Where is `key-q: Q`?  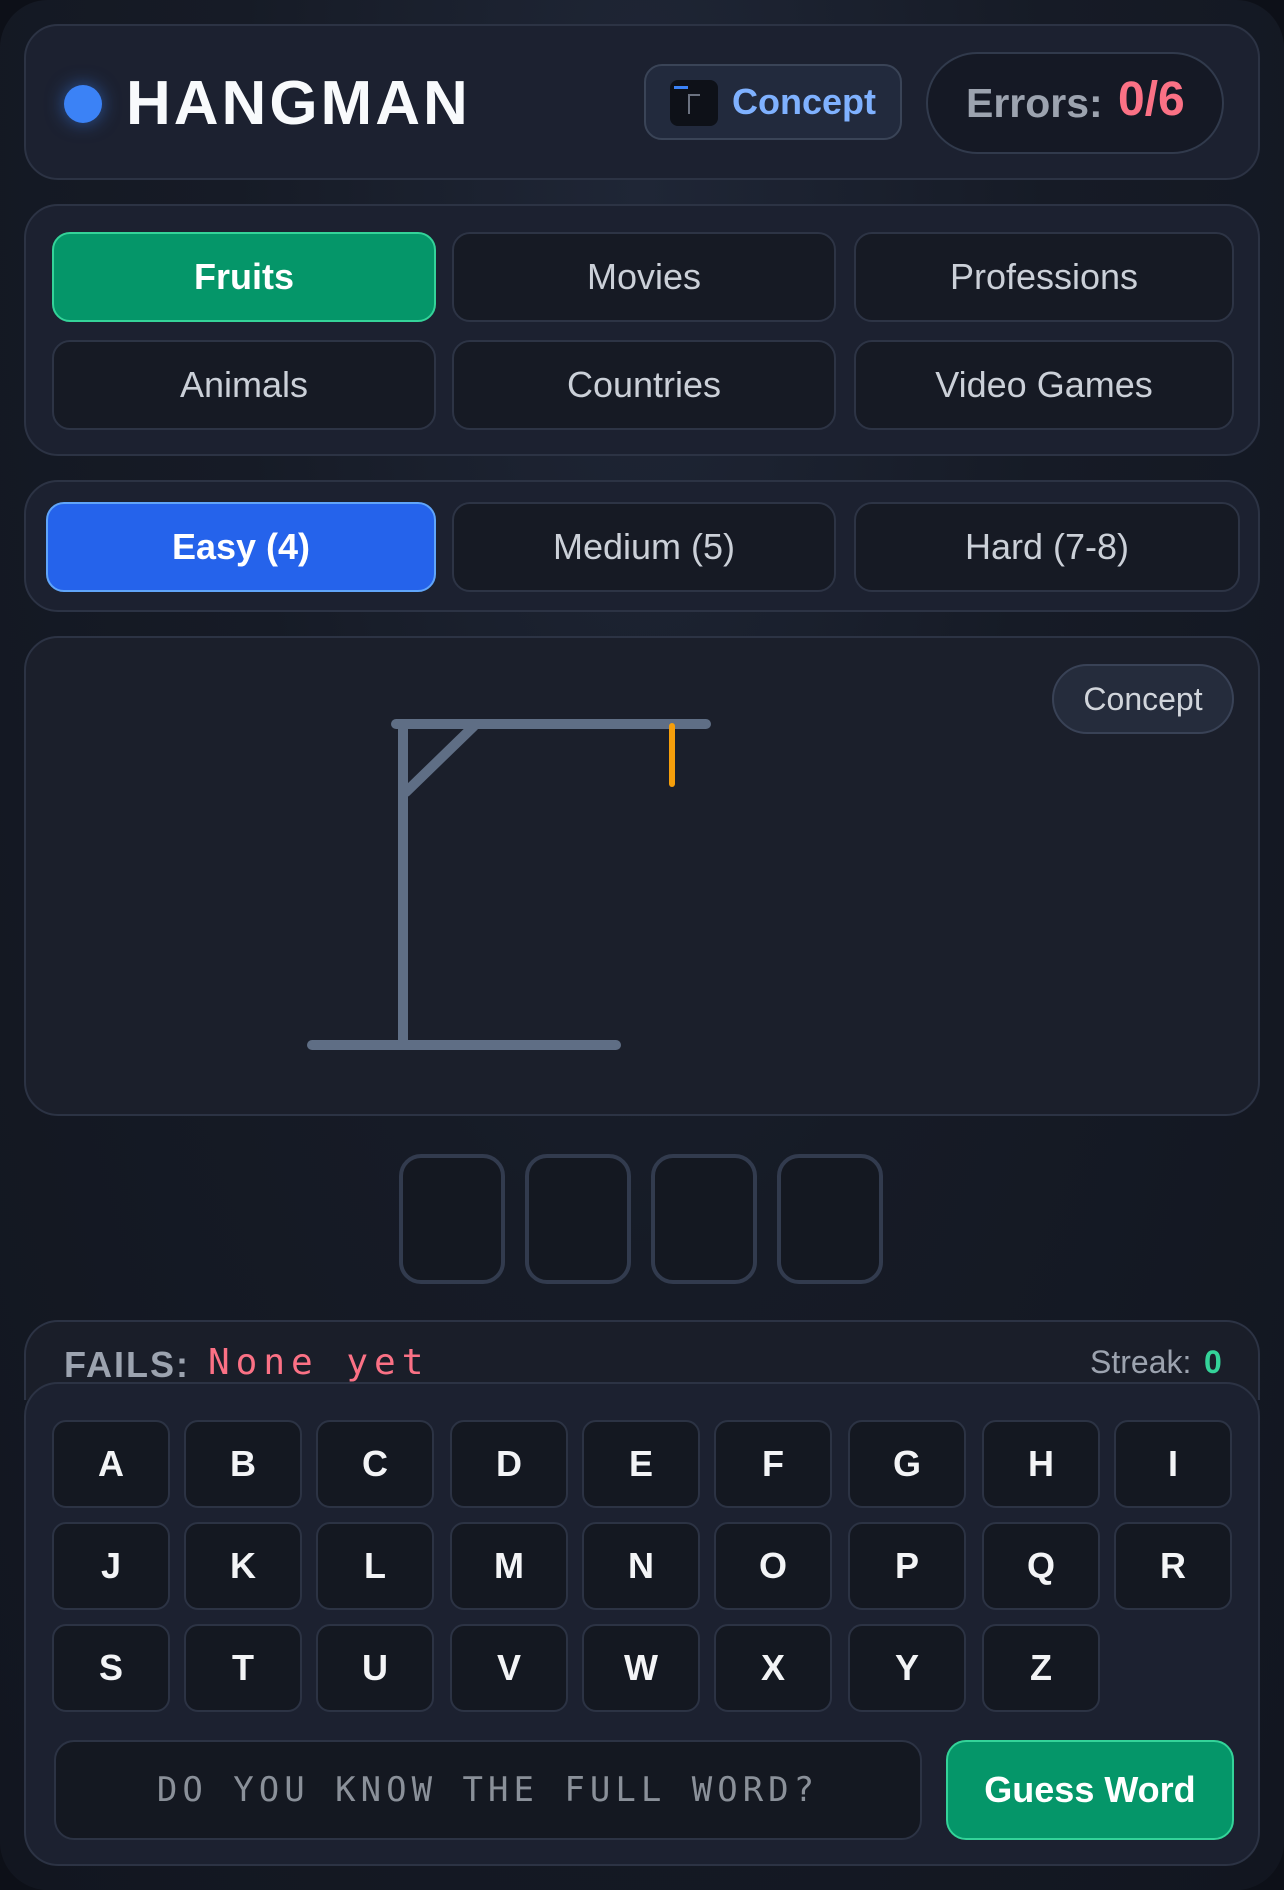
key-q: Q is located at coordinates (1041, 1566).